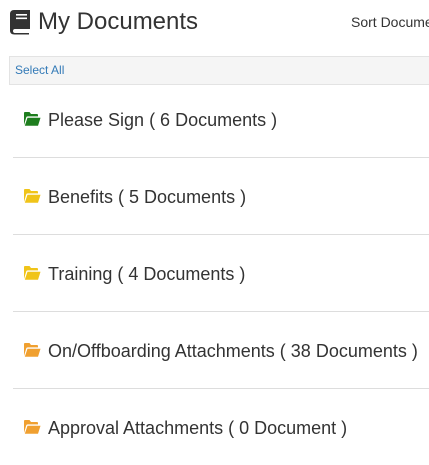 This screenshot has width=429, height=465. What do you see at coordinates (147, 197) in the screenshot?
I see `folder-label: Benefits ( 5 Documents )` at bounding box center [147, 197].